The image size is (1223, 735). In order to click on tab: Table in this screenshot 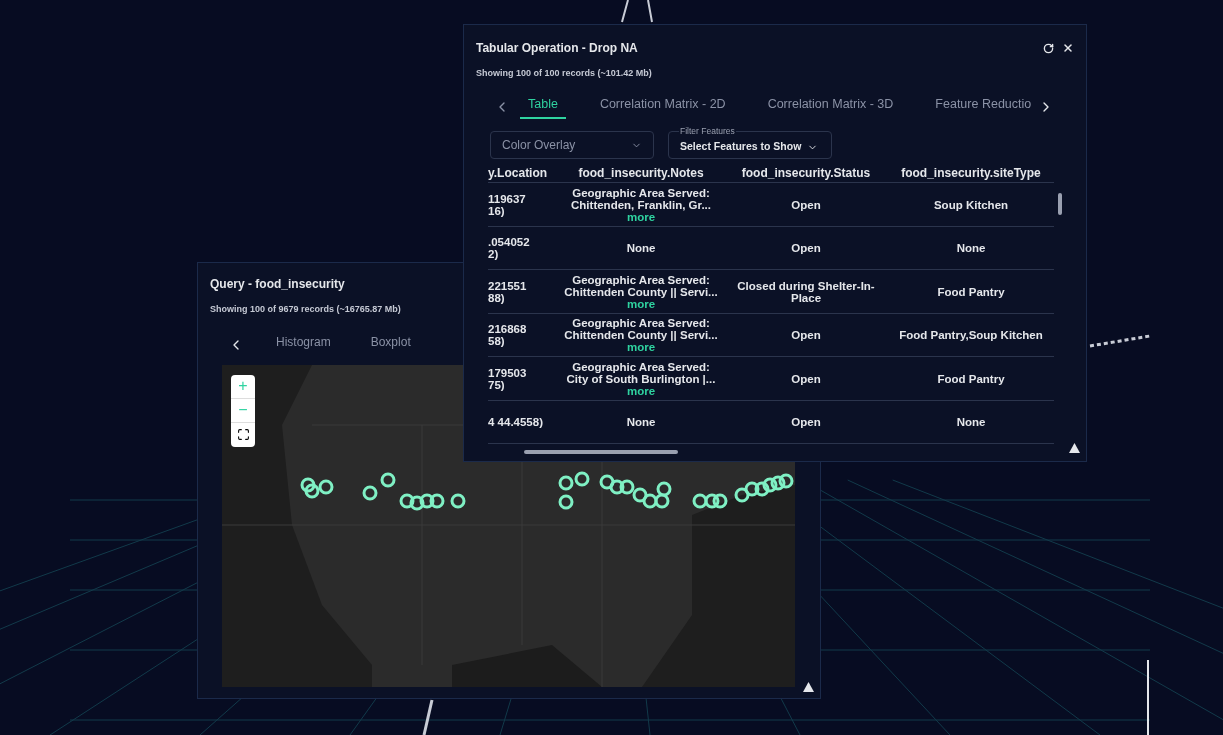, I will do `click(543, 107)`.